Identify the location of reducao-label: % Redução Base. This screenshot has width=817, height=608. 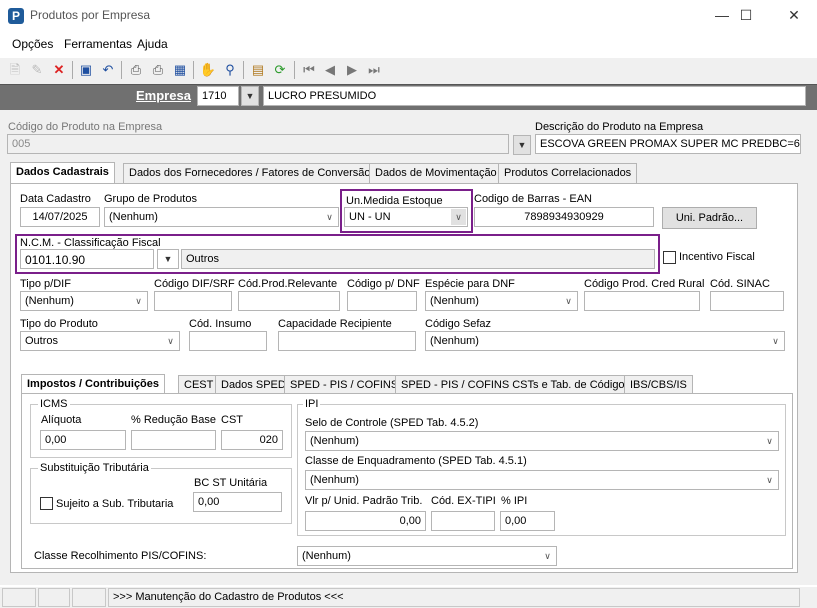
(173, 420).